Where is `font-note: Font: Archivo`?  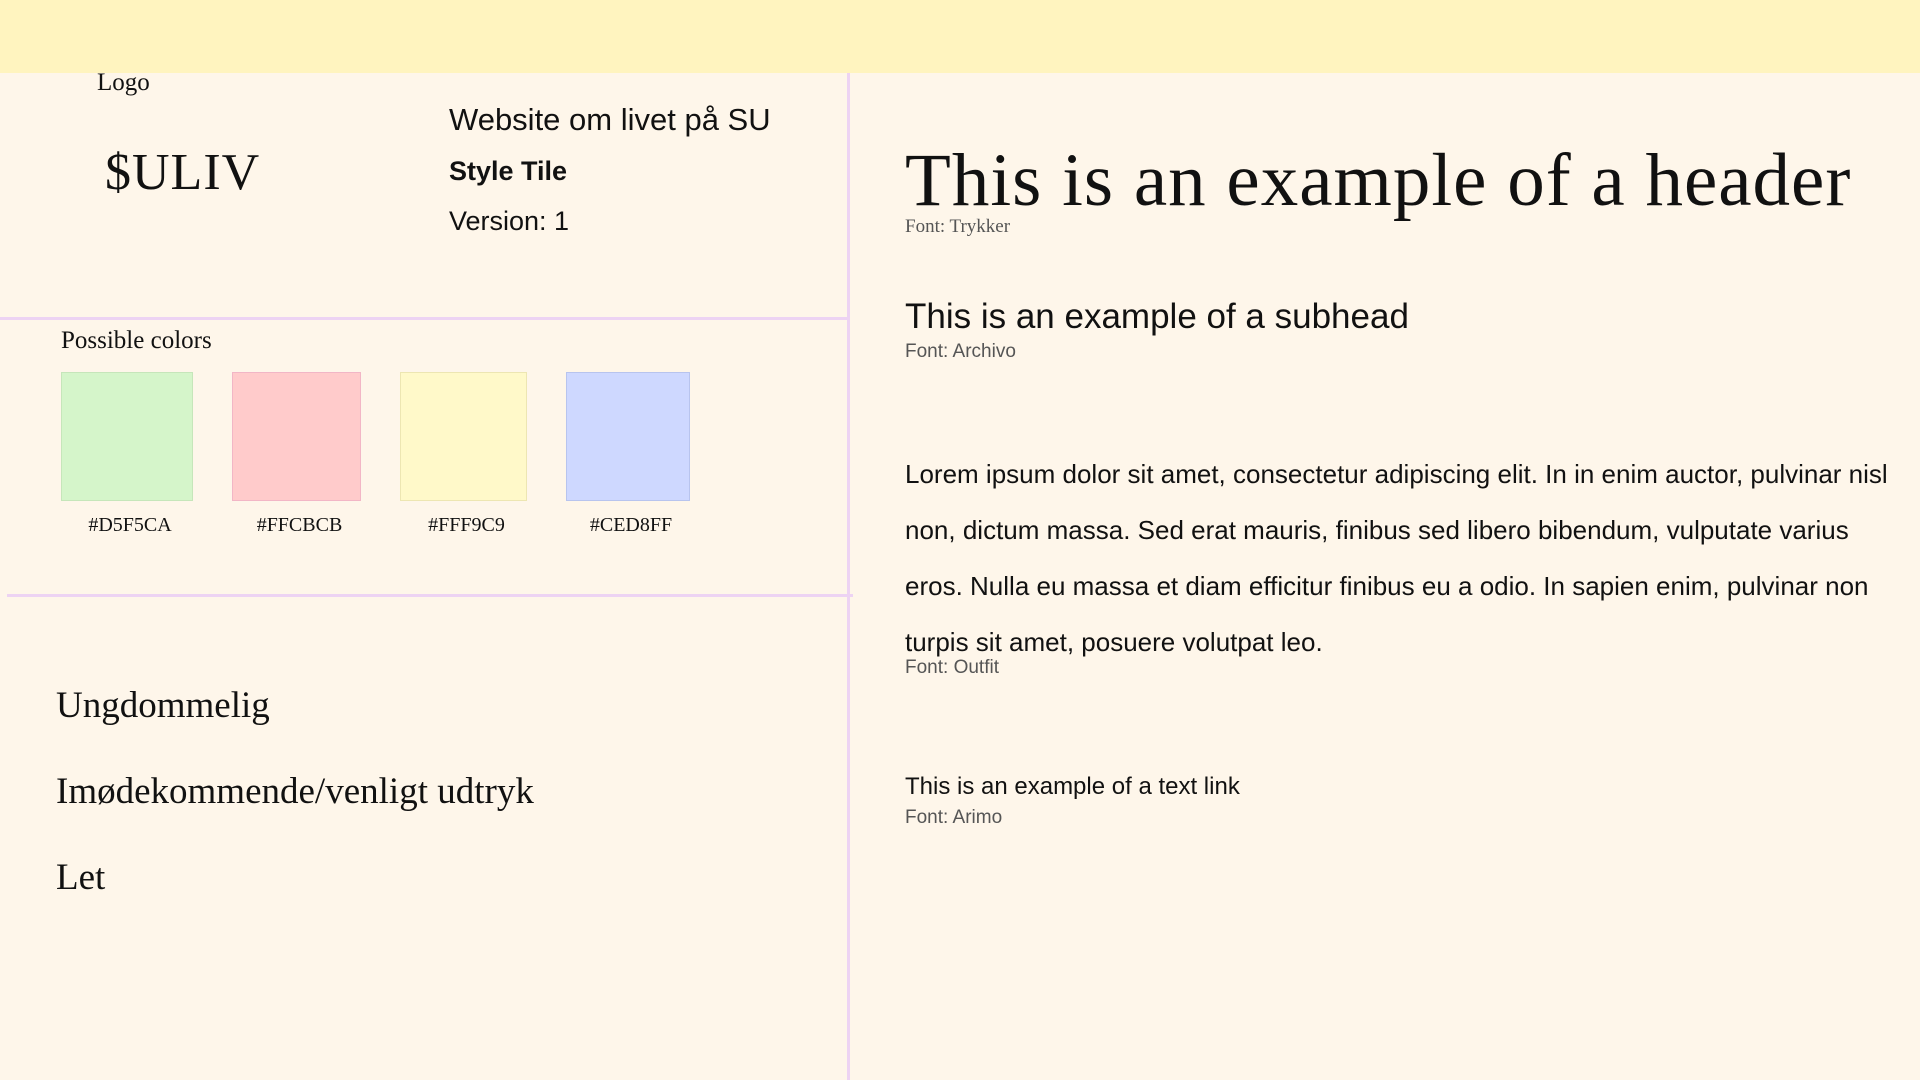
font-note: Font: Archivo is located at coordinates (960, 351).